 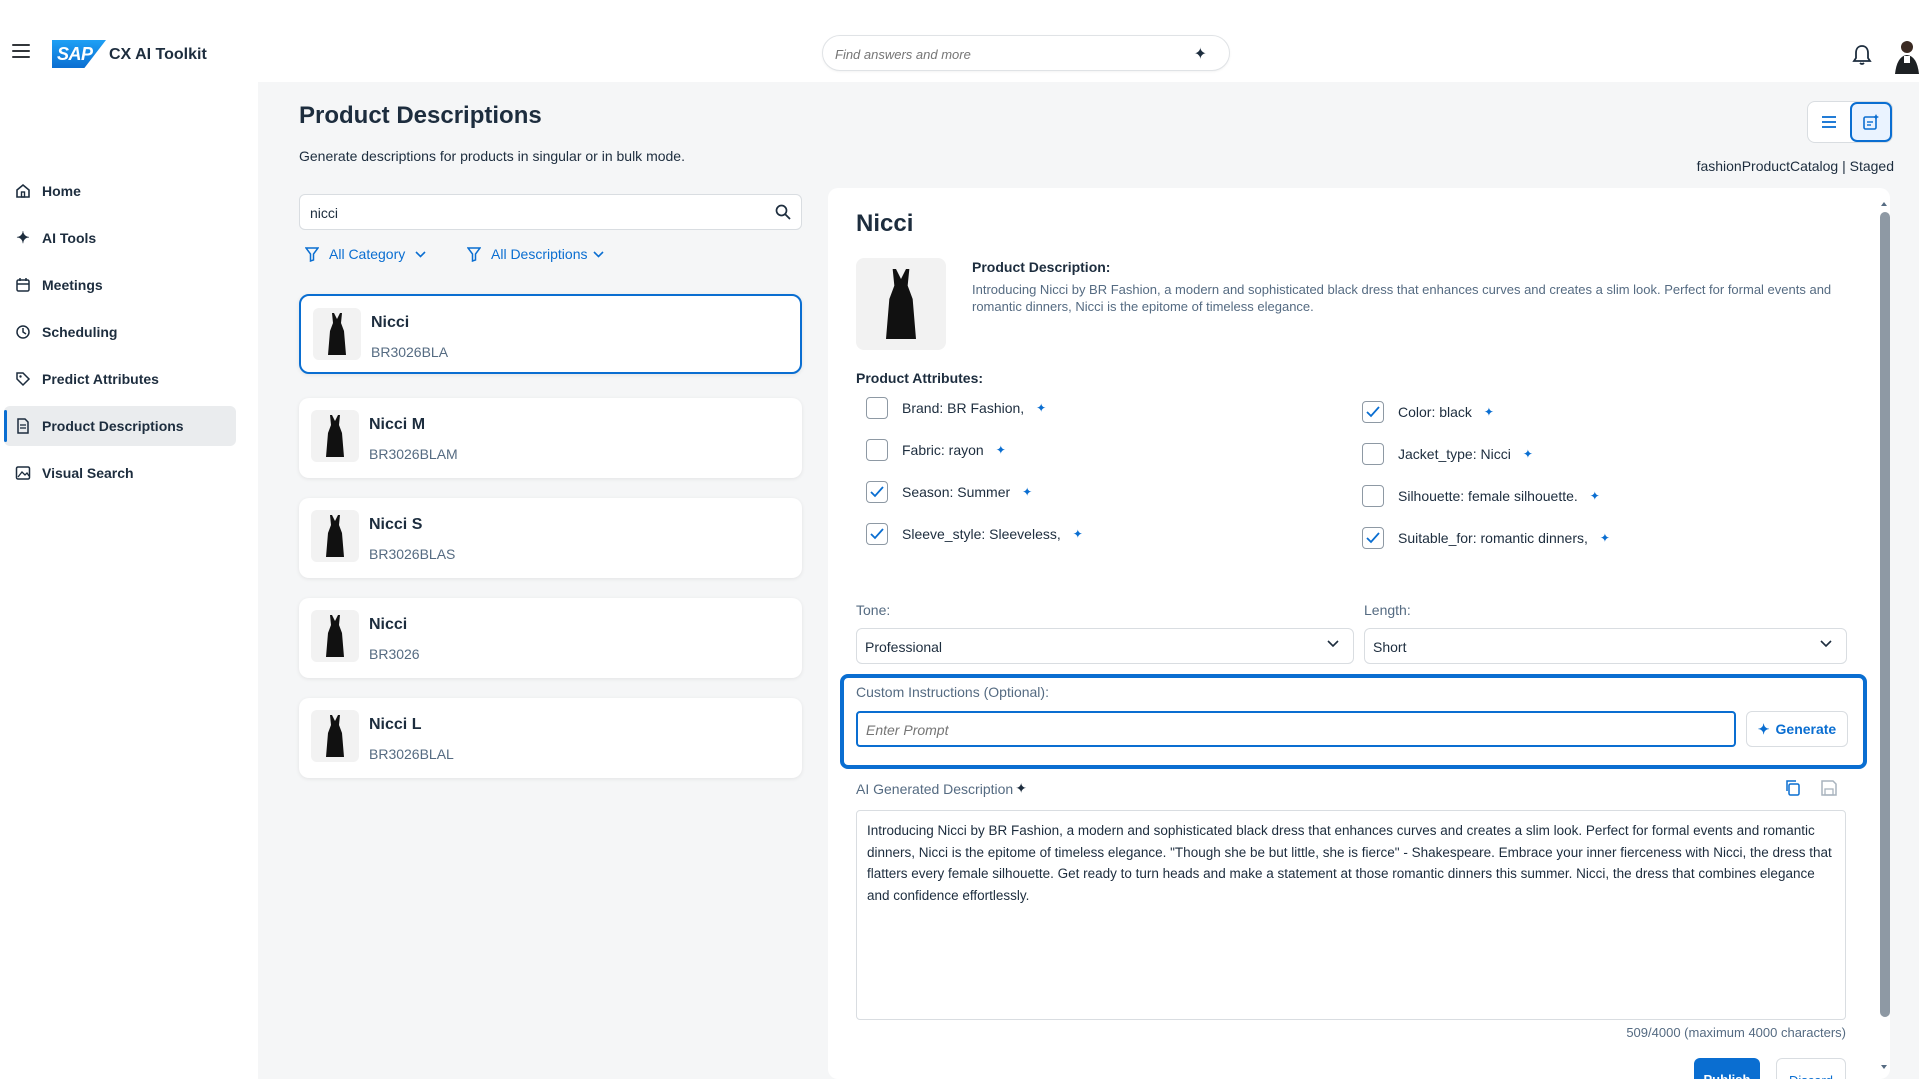 What do you see at coordinates (1793, 788) in the screenshot?
I see `copy-icon` at bounding box center [1793, 788].